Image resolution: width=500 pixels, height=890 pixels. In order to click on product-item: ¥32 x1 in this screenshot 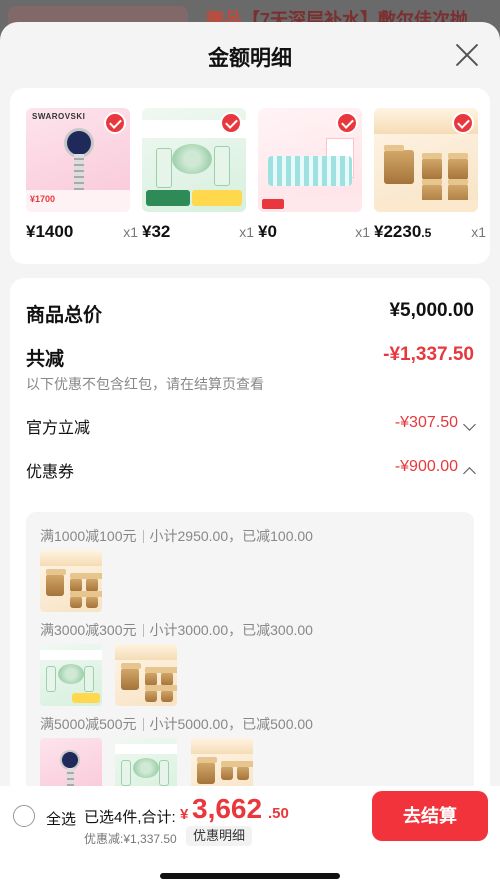, I will do `click(198, 174)`.